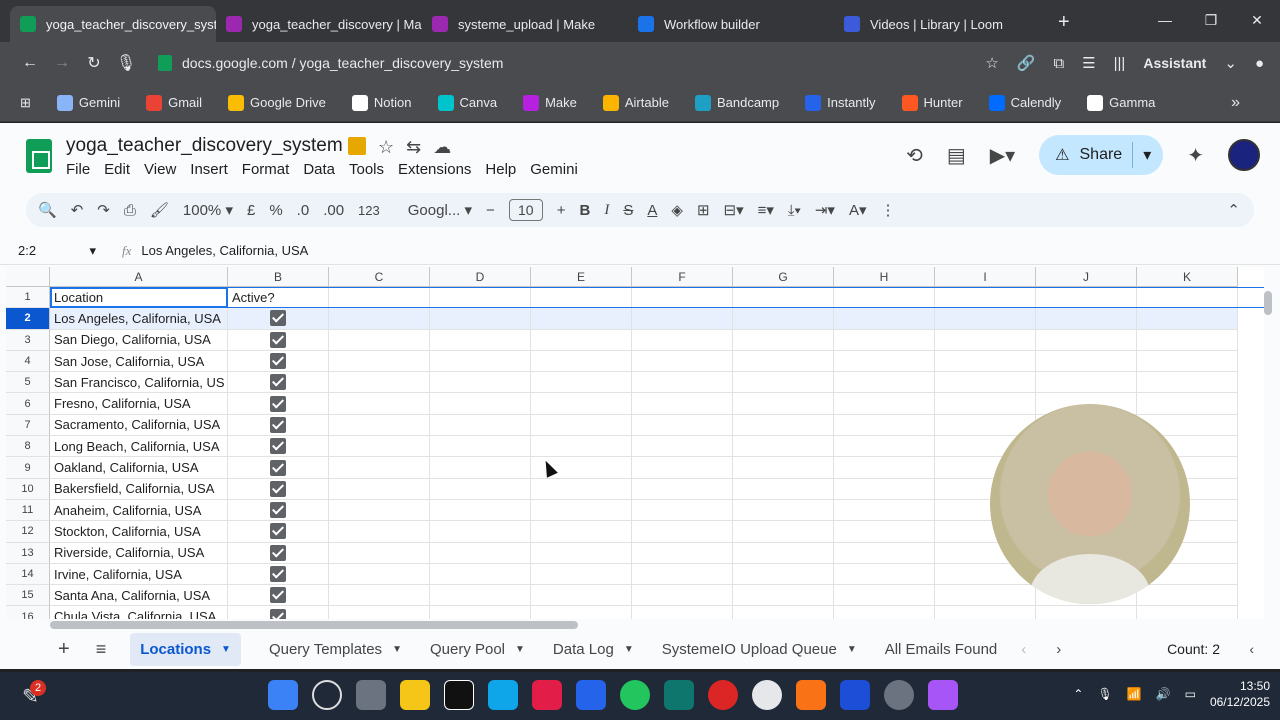  What do you see at coordinates (1134, 694) in the screenshot?
I see `wifi-icon: 📶` at bounding box center [1134, 694].